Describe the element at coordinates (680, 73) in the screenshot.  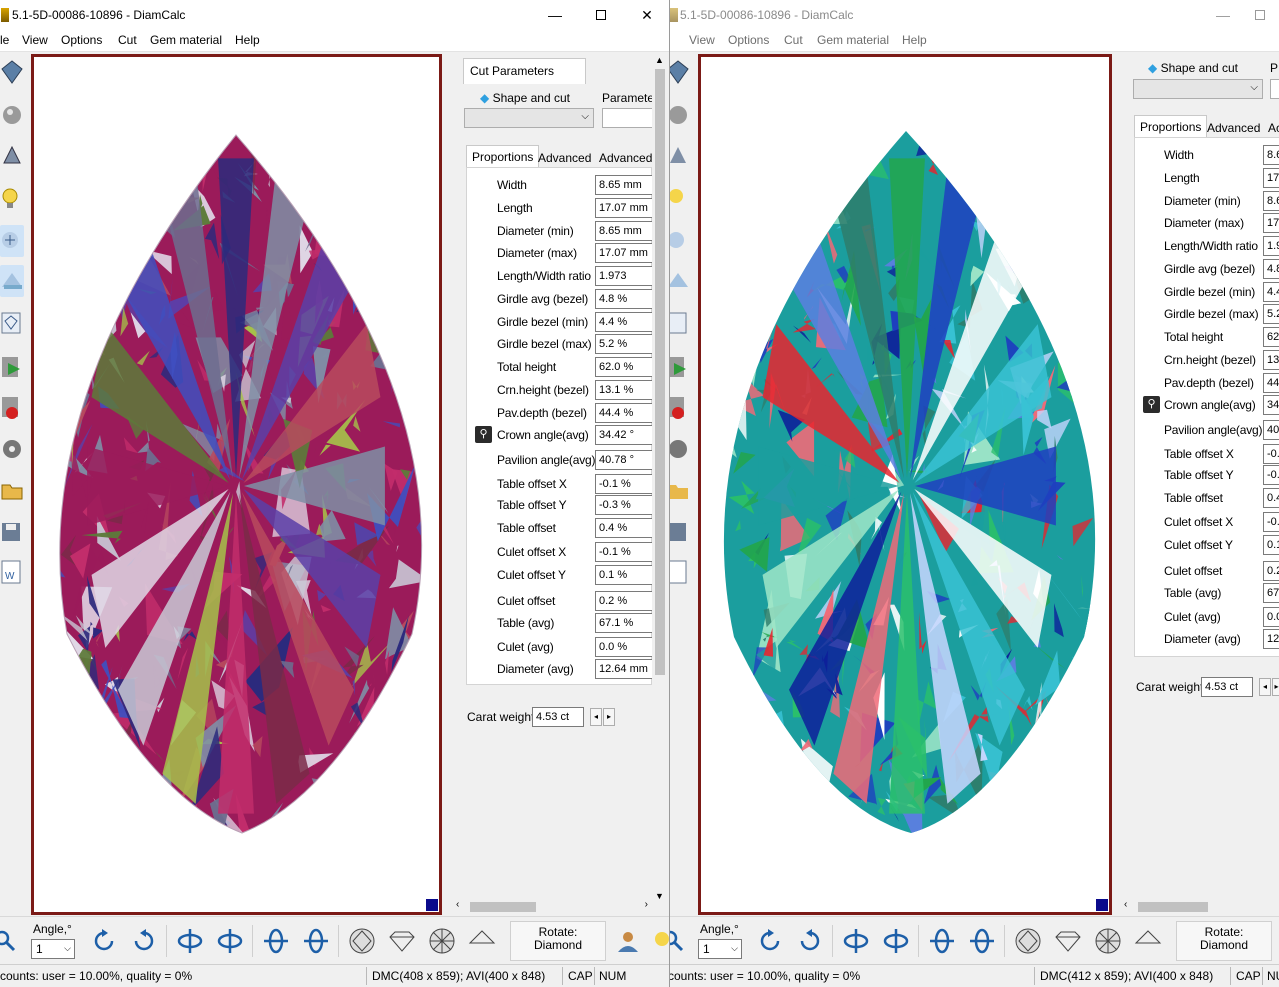
I see `diamond-view-icon` at that location.